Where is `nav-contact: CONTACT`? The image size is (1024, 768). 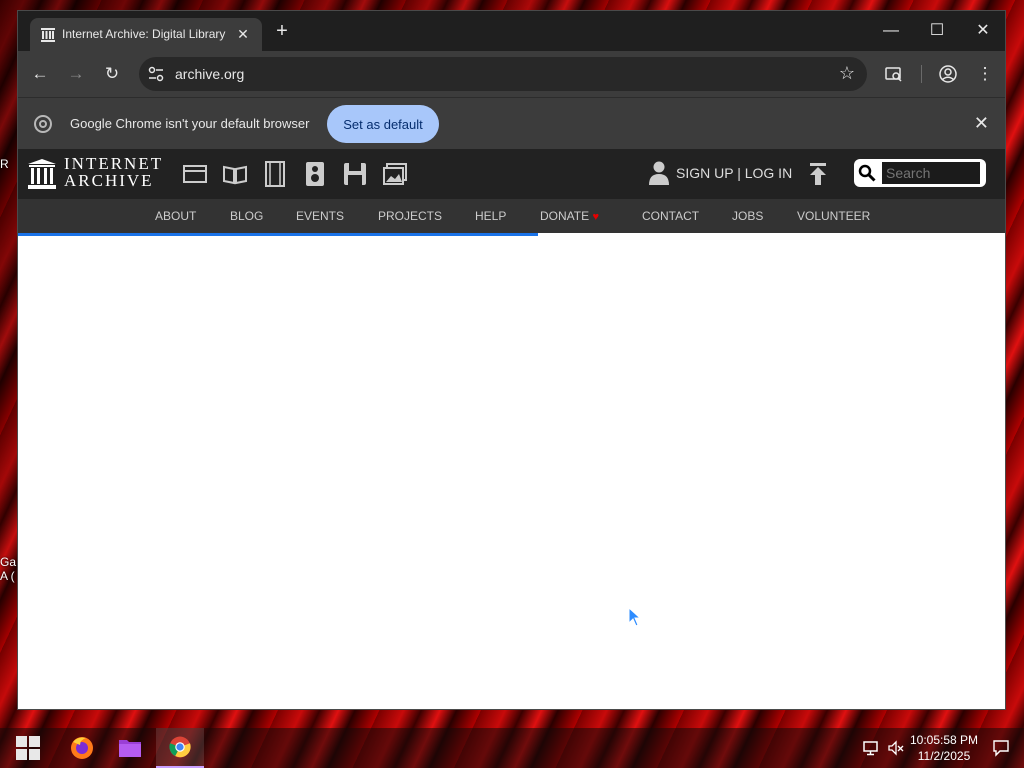
nav-contact: CONTACT is located at coordinates (670, 216).